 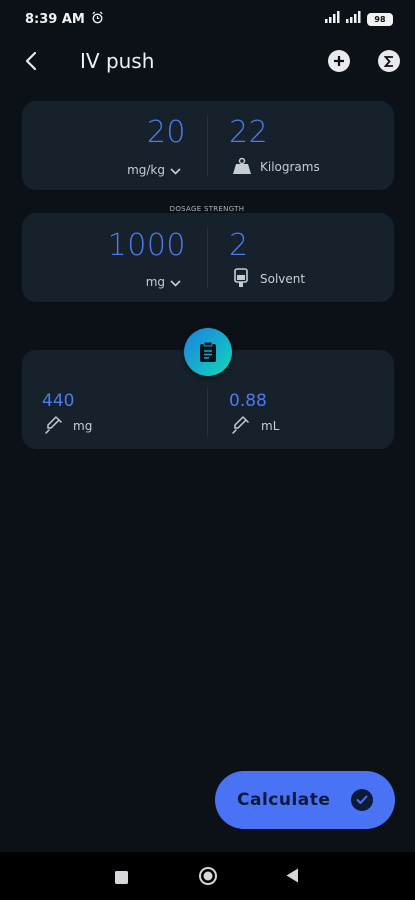 What do you see at coordinates (292, 877) in the screenshot?
I see `back-icon` at bounding box center [292, 877].